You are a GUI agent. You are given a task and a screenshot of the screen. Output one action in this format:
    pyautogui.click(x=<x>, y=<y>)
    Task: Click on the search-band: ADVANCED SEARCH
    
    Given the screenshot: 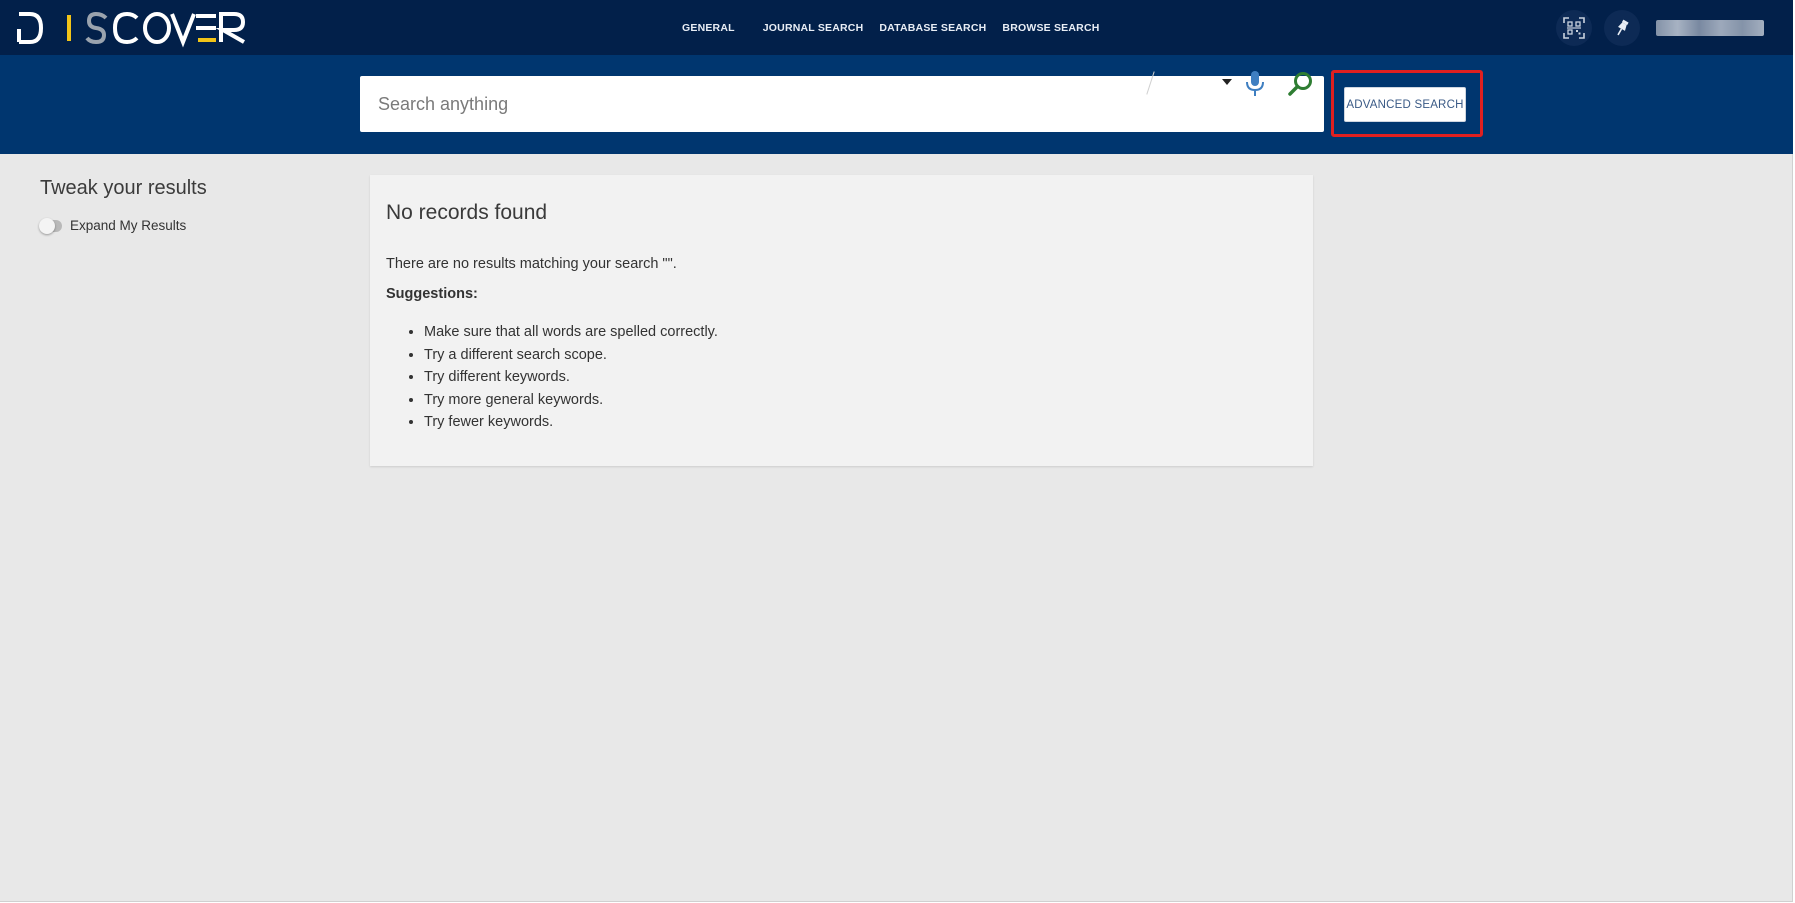 What is the action you would take?
    pyautogui.click(x=896, y=104)
    